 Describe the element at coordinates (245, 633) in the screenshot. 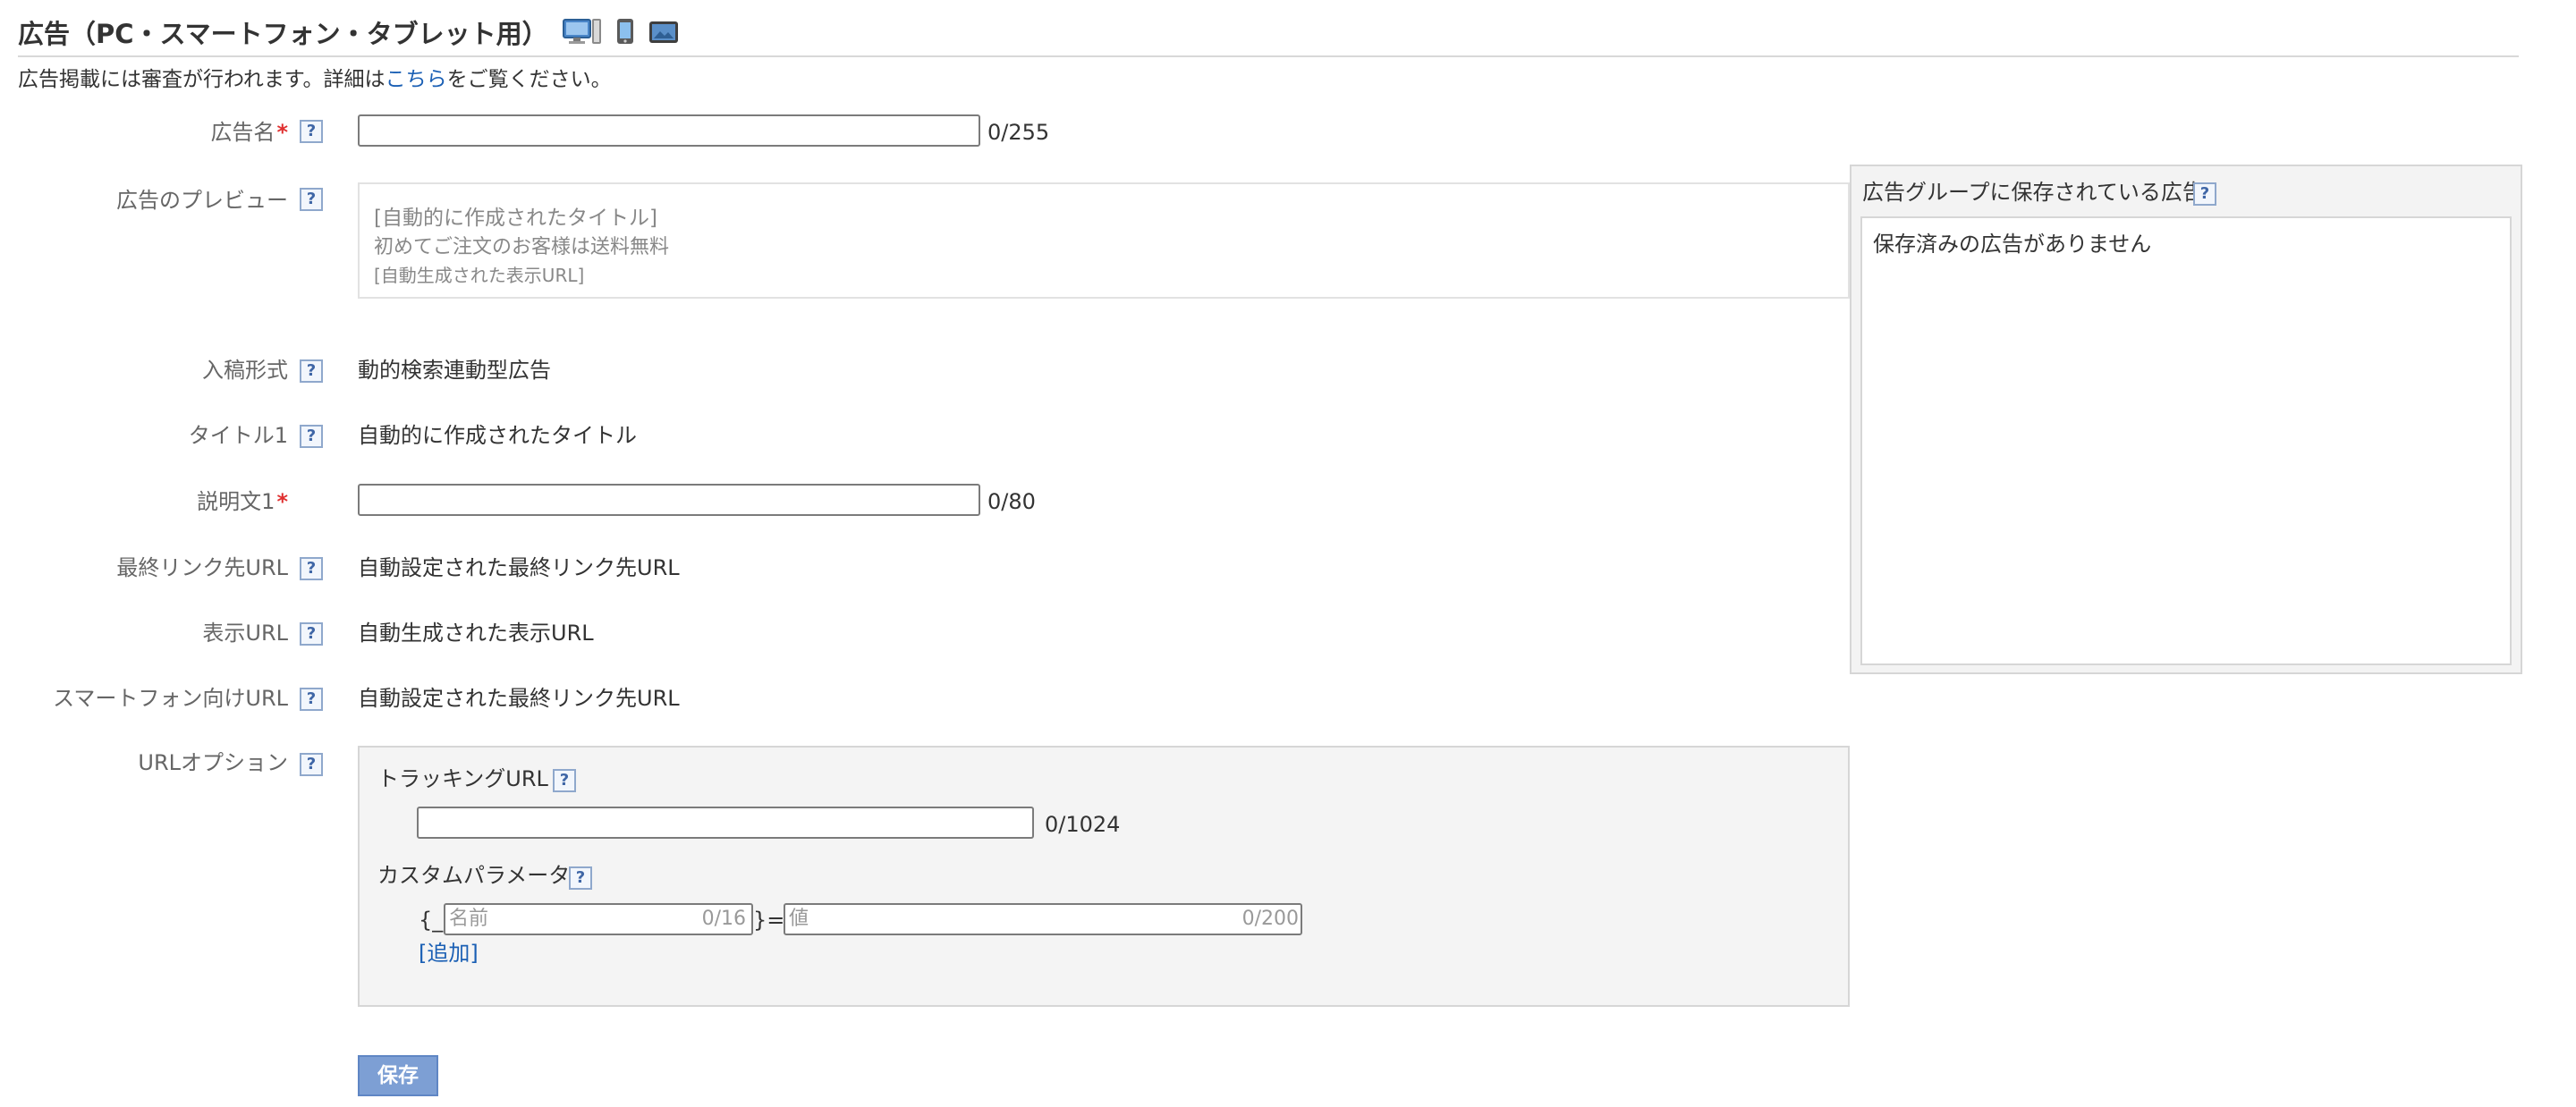

I see `display-url-label: 表示URL` at that location.